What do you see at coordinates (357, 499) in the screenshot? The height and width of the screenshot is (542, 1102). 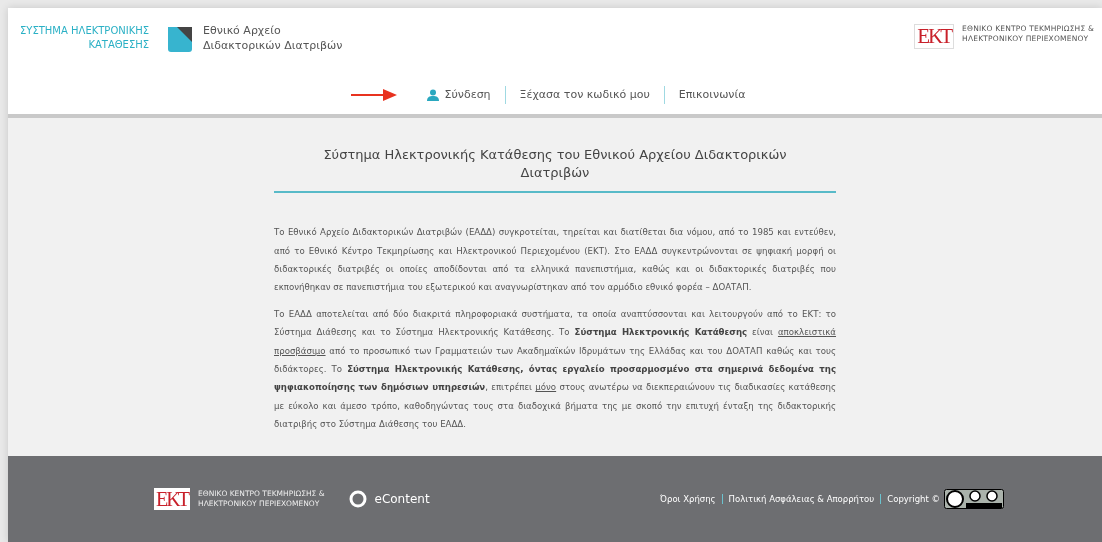 I see `econtent-logo-icon` at bounding box center [357, 499].